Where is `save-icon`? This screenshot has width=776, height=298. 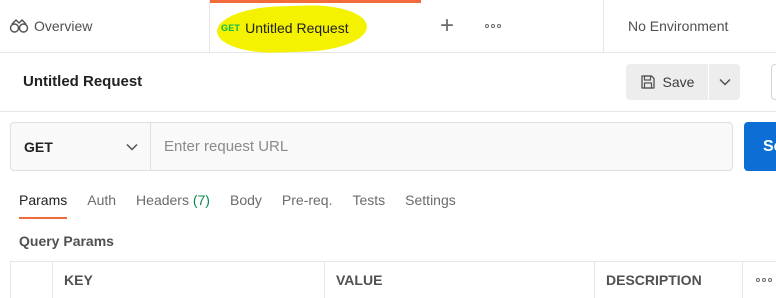
save-icon is located at coordinates (647, 82).